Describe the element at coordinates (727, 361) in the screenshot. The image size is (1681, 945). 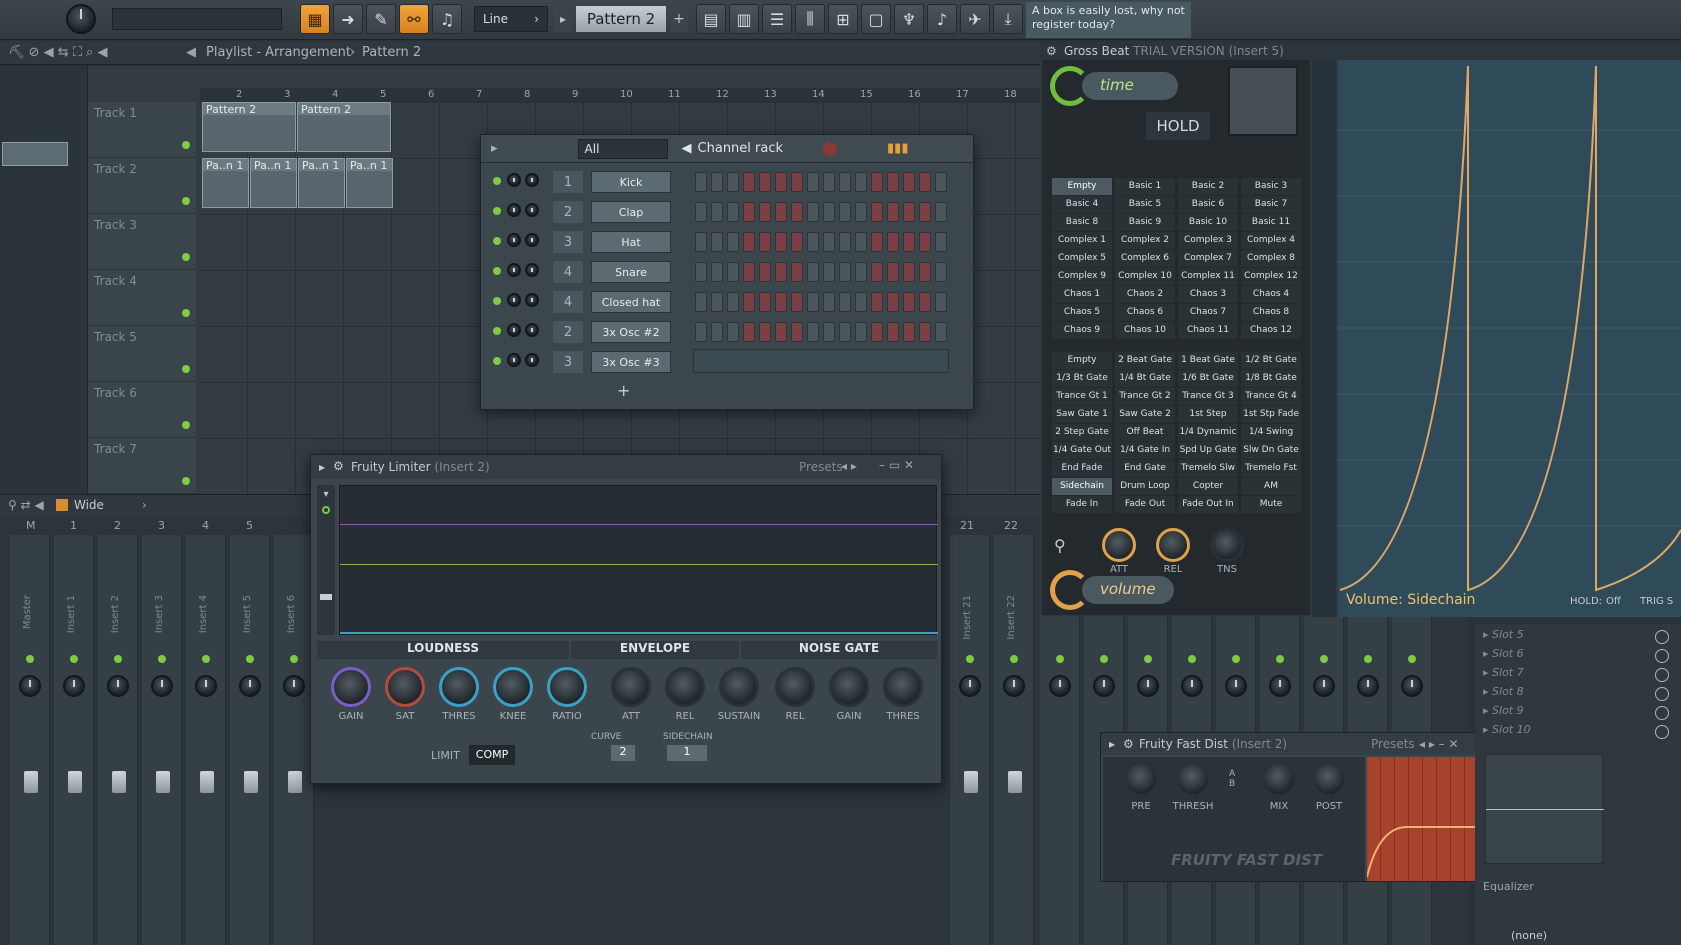
I see `channel-row: 3 3x Osc #3` at that location.